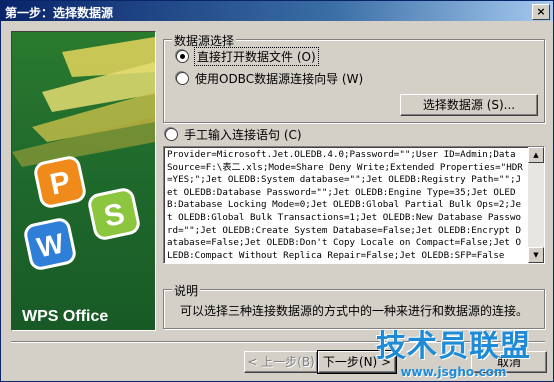 The width and height of the screenshot is (554, 382). What do you see at coordinates (541, 12) in the screenshot?
I see `close-button: ×` at bounding box center [541, 12].